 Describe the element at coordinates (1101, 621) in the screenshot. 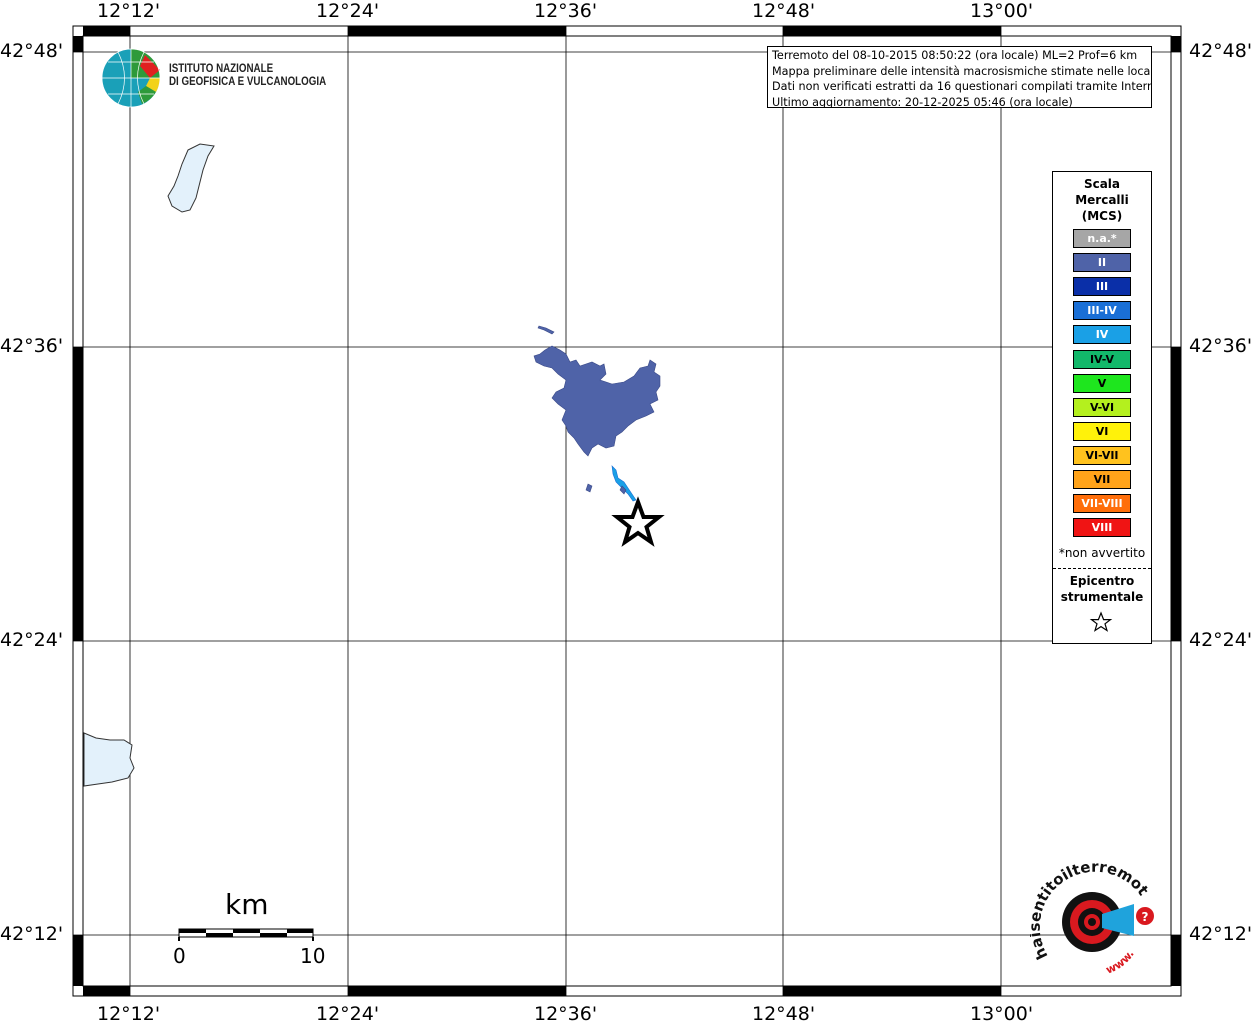

I see `legend-star-icon` at that location.